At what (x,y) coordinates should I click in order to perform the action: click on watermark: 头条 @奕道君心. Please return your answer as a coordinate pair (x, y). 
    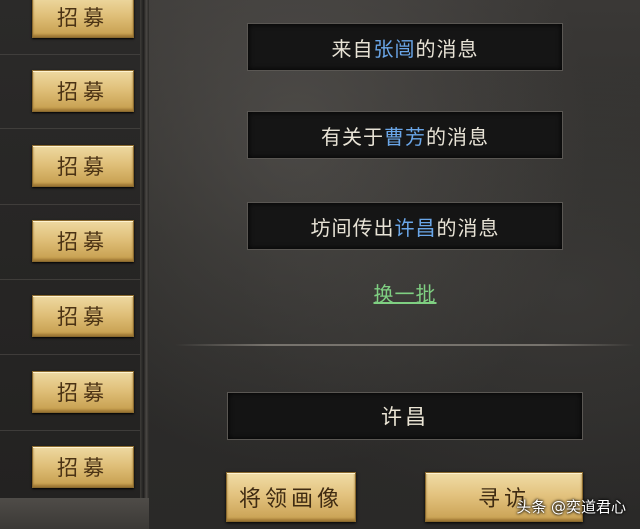
    Looking at the image, I should click on (571, 507).